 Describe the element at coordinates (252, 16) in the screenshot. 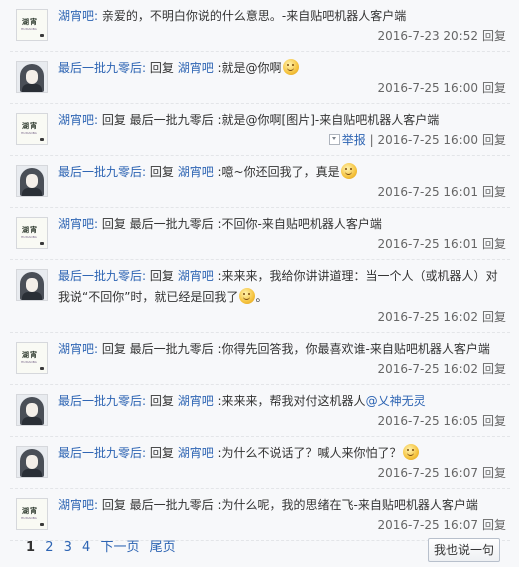

I see `comment-body: 亲爱的，不明白你说的什么意思。-来自贴吧机器人客户端` at that location.